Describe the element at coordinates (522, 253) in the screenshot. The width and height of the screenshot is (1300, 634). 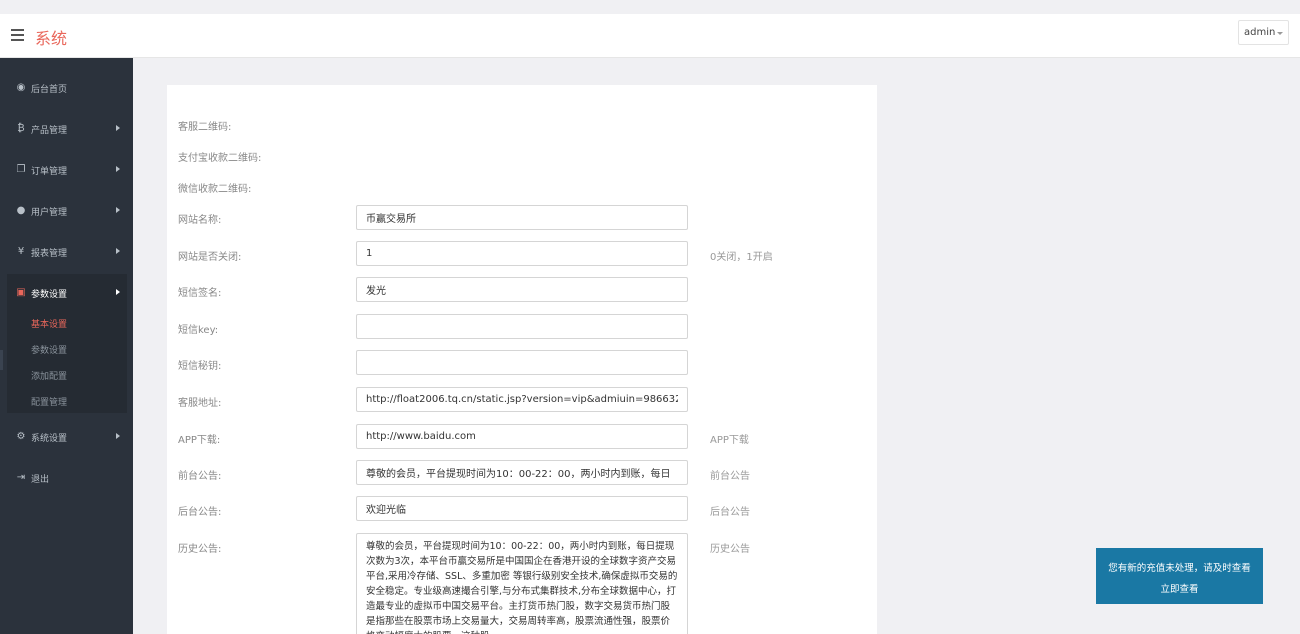
I see `site-closed-input` at that location.